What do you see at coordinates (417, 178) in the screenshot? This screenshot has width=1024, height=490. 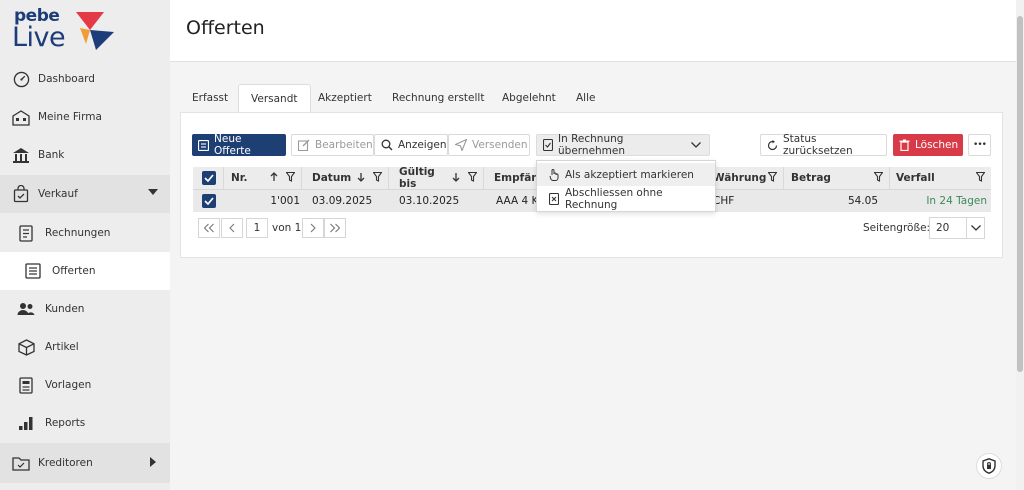 I see `column-label: Gültig bis` at bounding box center [417, 178].